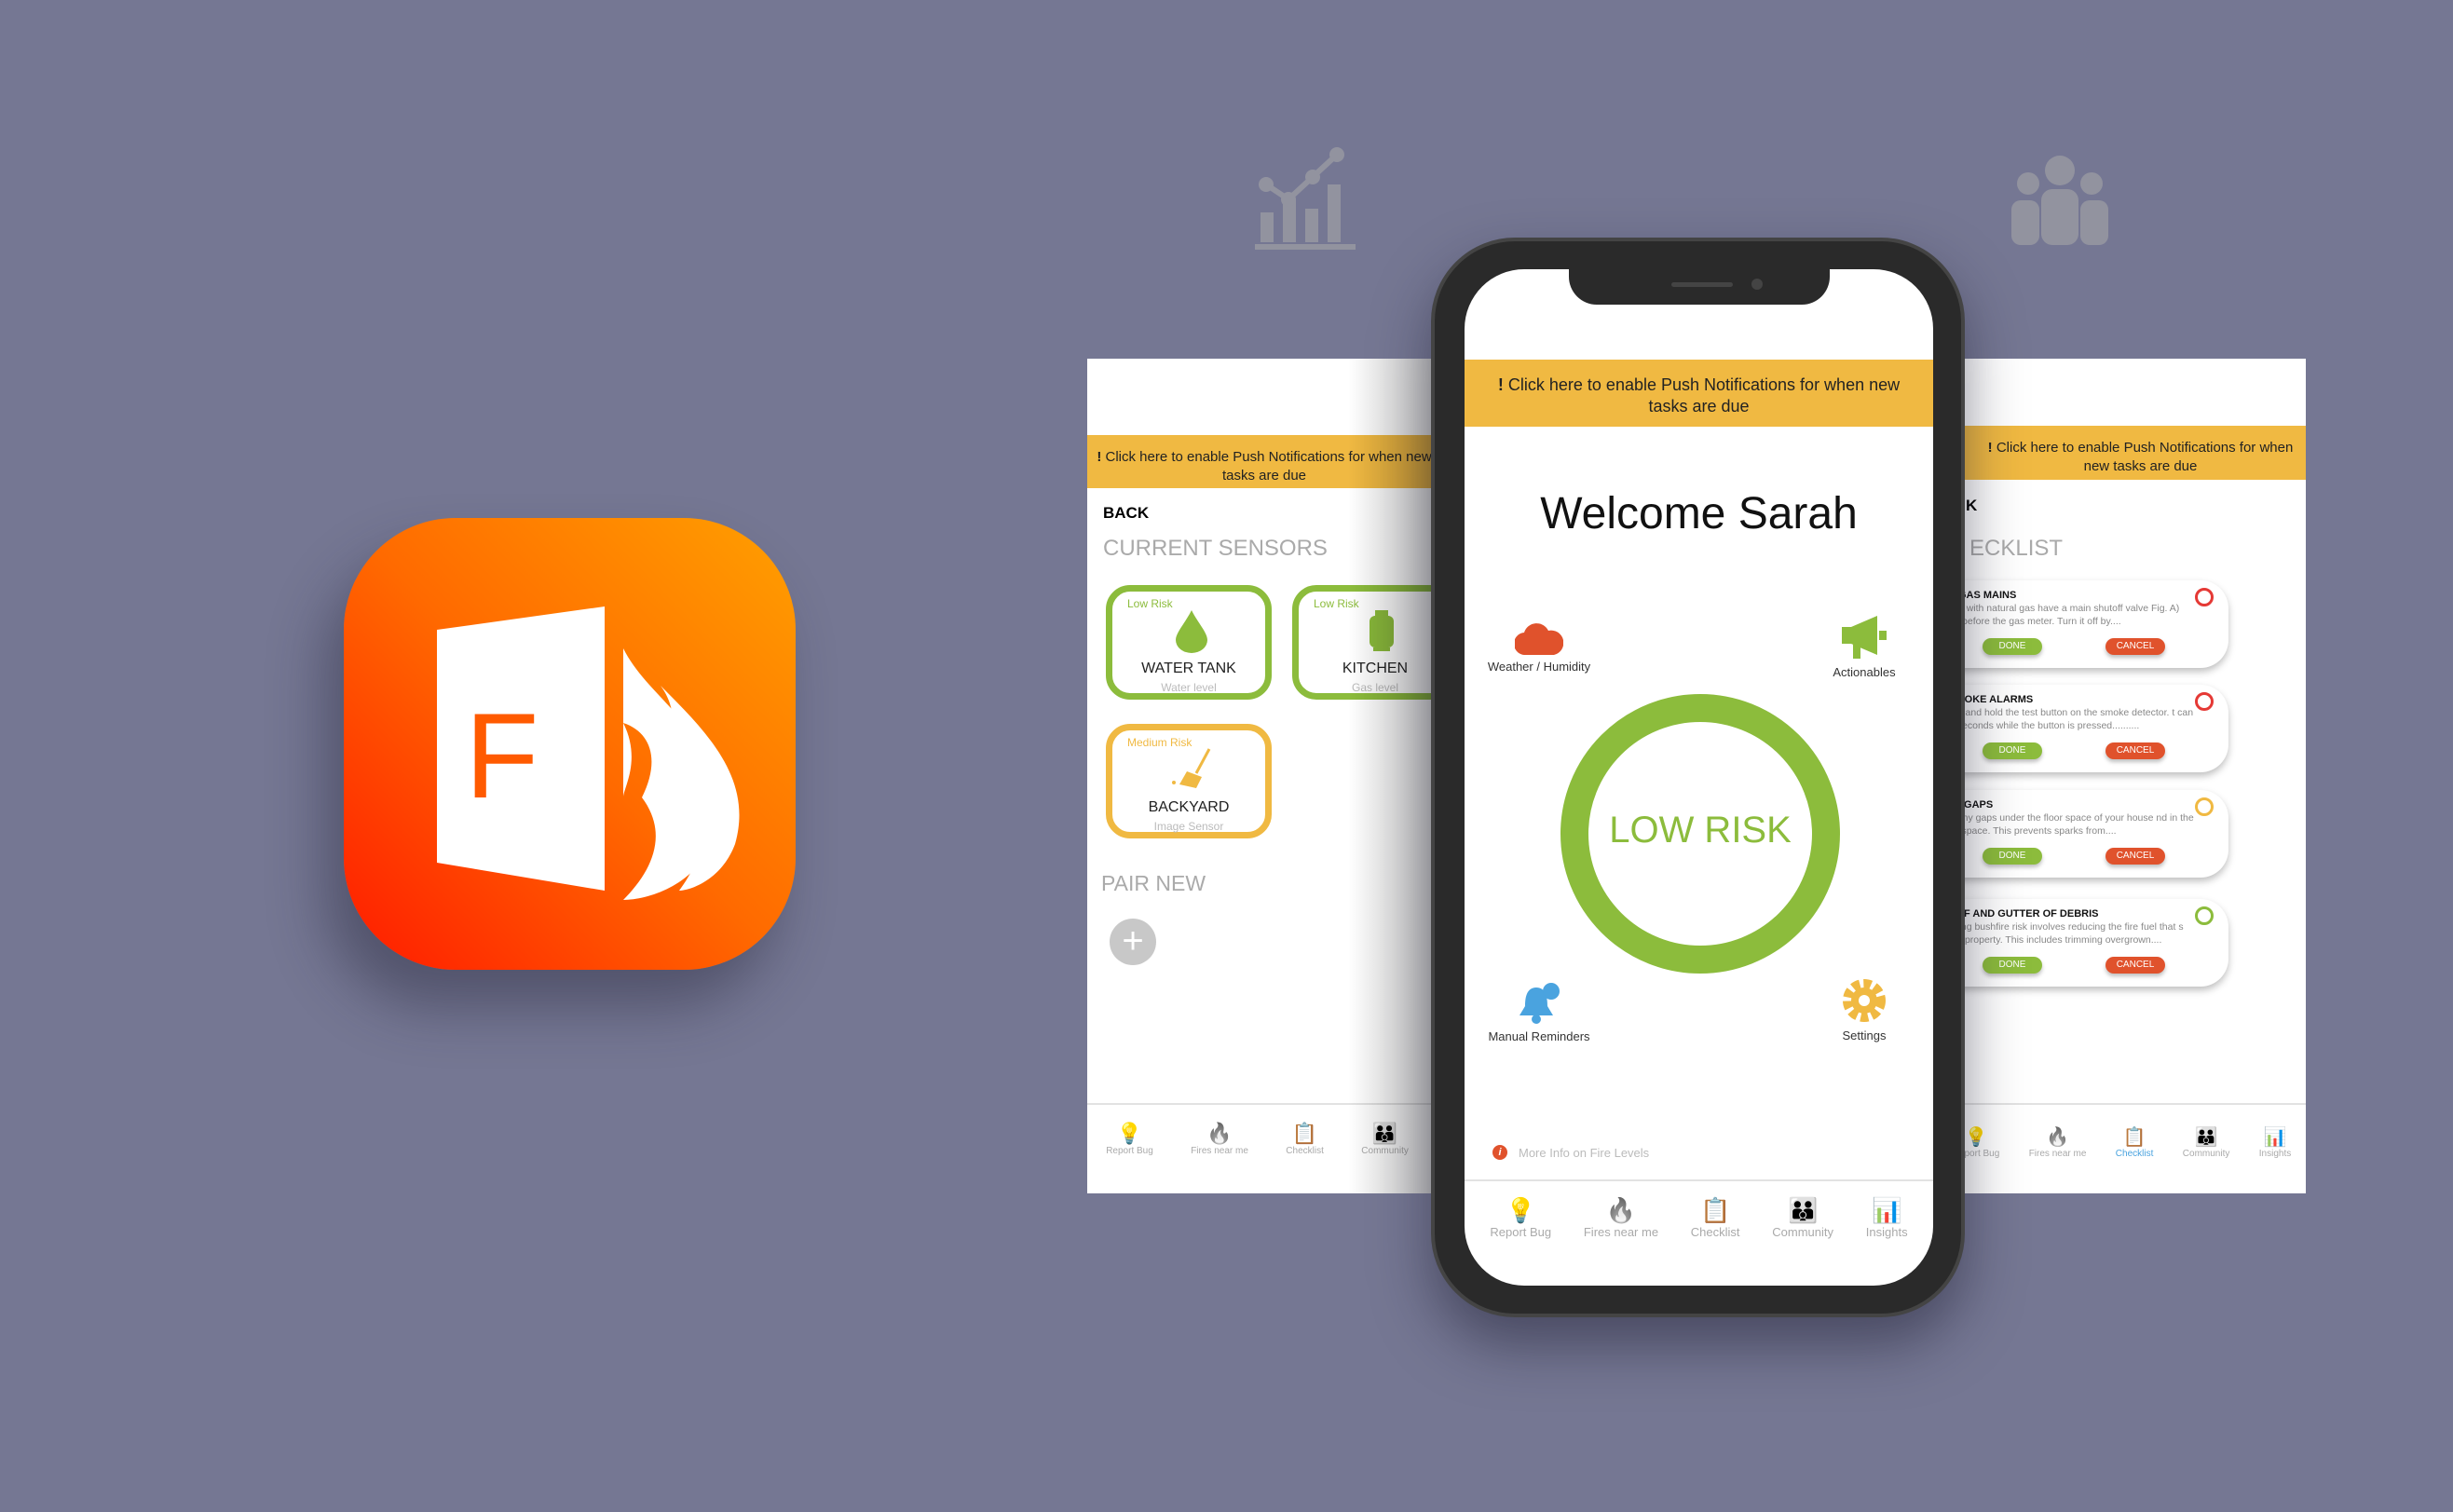  I want to click on pair-new-title: PAIR NEW, so click(1153, 883).